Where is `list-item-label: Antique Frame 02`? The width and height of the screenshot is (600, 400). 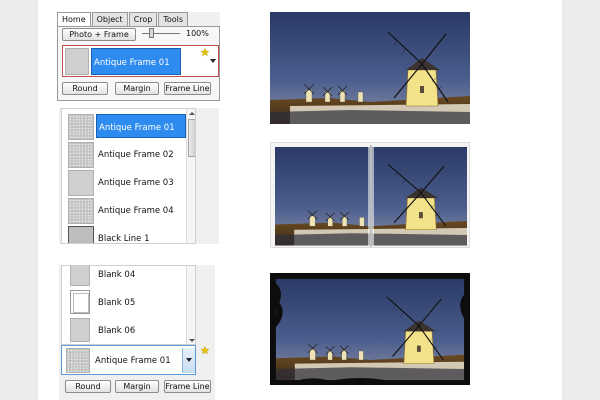
list-item-label: Antique Frame 02 is located at coordinates (136, 155).